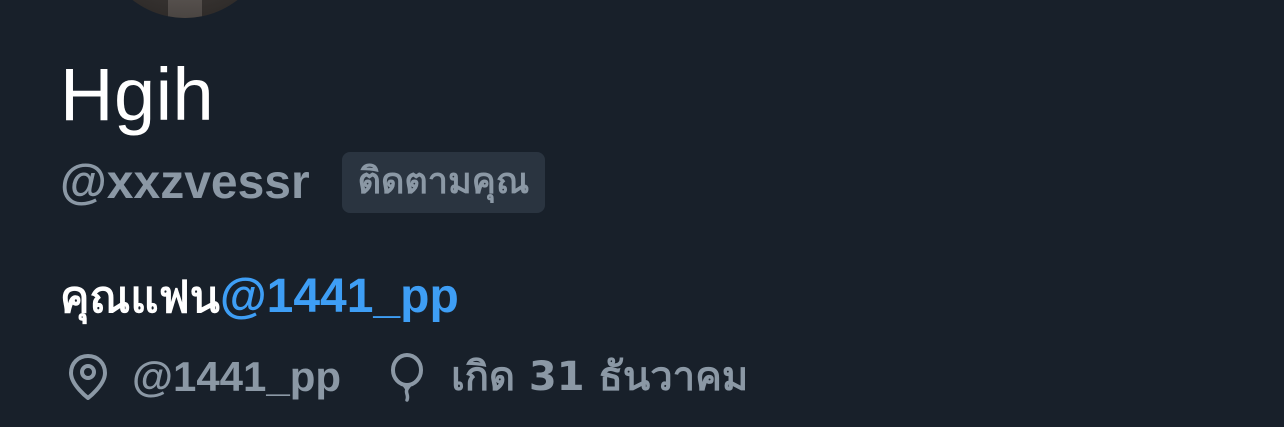 This screenshot has width=1284, height=427. I want to click on user-handle: @xxzvessr, so click(185, 182).